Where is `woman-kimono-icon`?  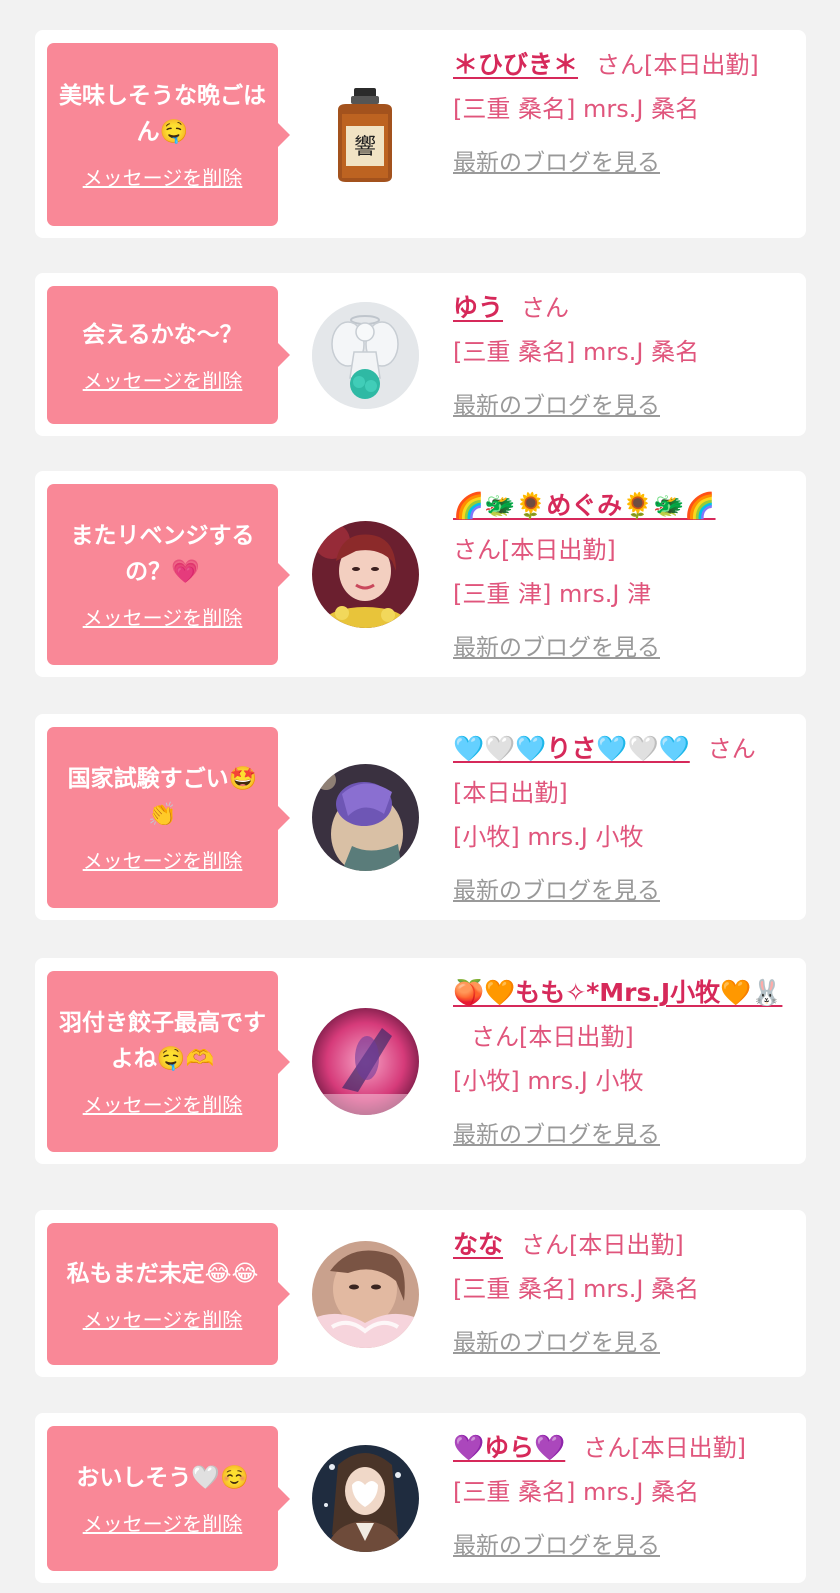
woman-kimono-icon is located at coordinates (365, 1498).